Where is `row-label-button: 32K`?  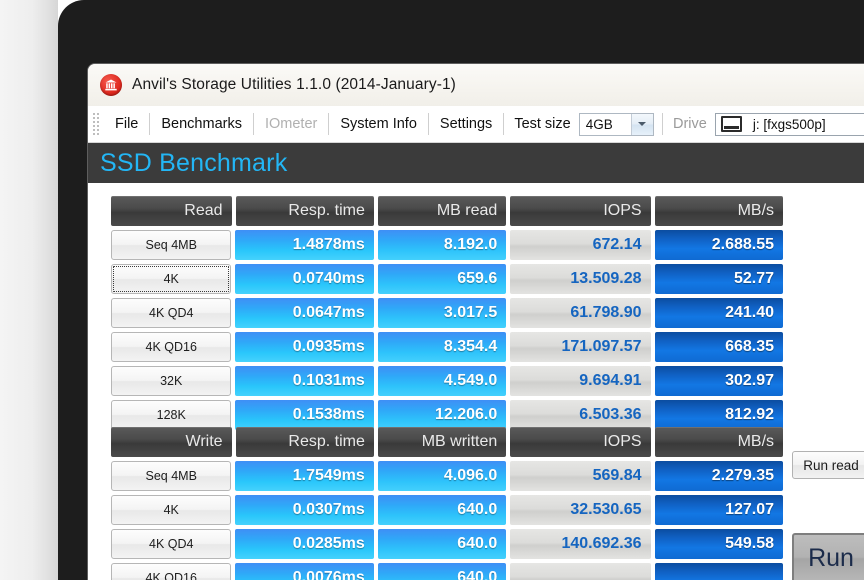 row-label-button: 32K is located at coordinates (171, 381).